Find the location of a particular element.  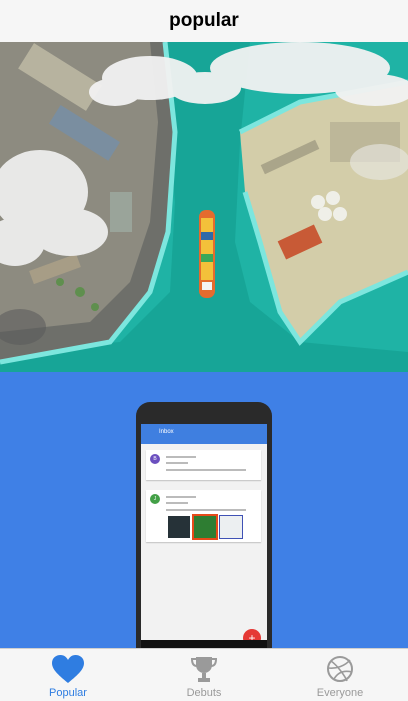

app-bar: Inbox is located at coordinates (204, 434).